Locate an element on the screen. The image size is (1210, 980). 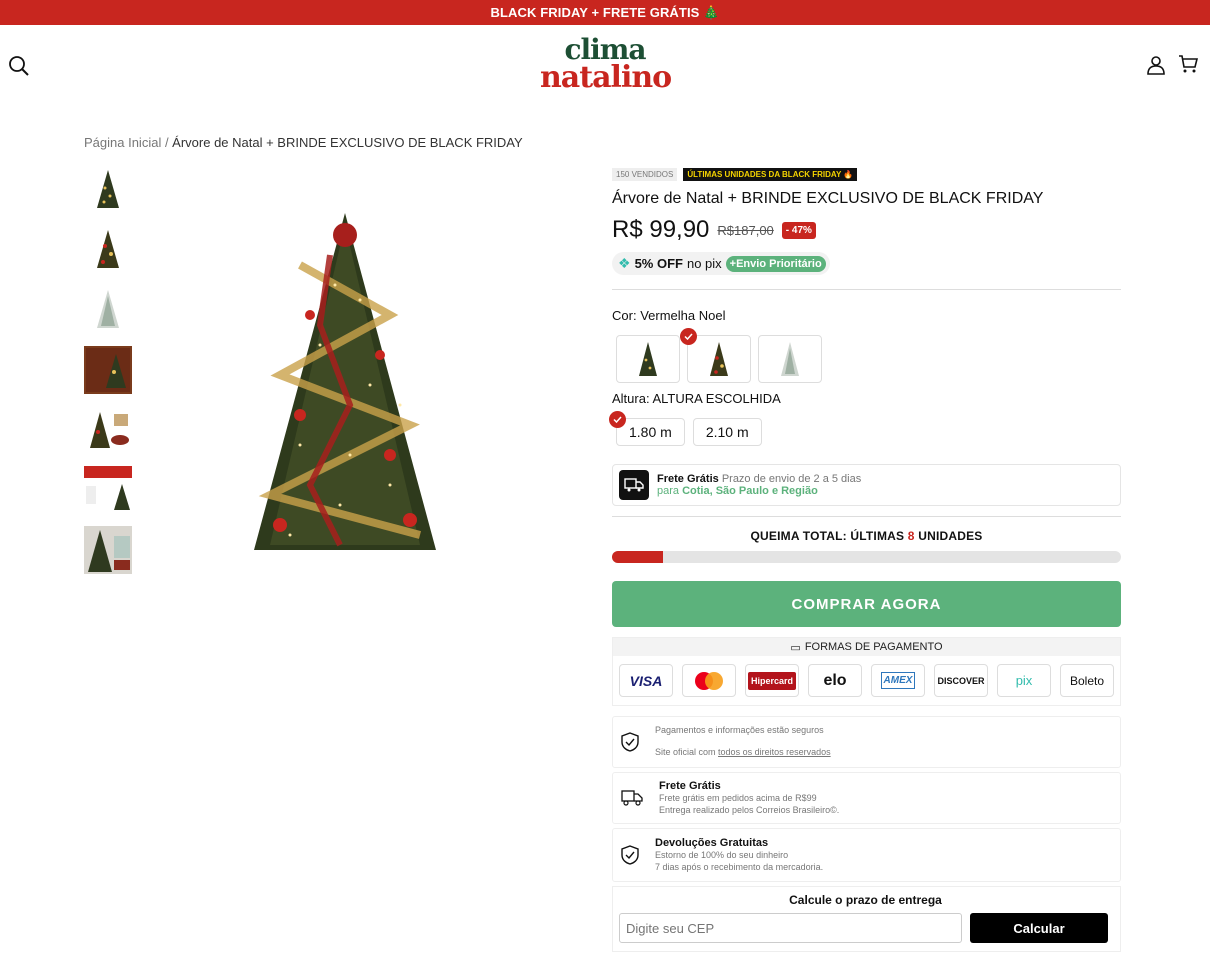
color-options is located at coordinates (866, 355).